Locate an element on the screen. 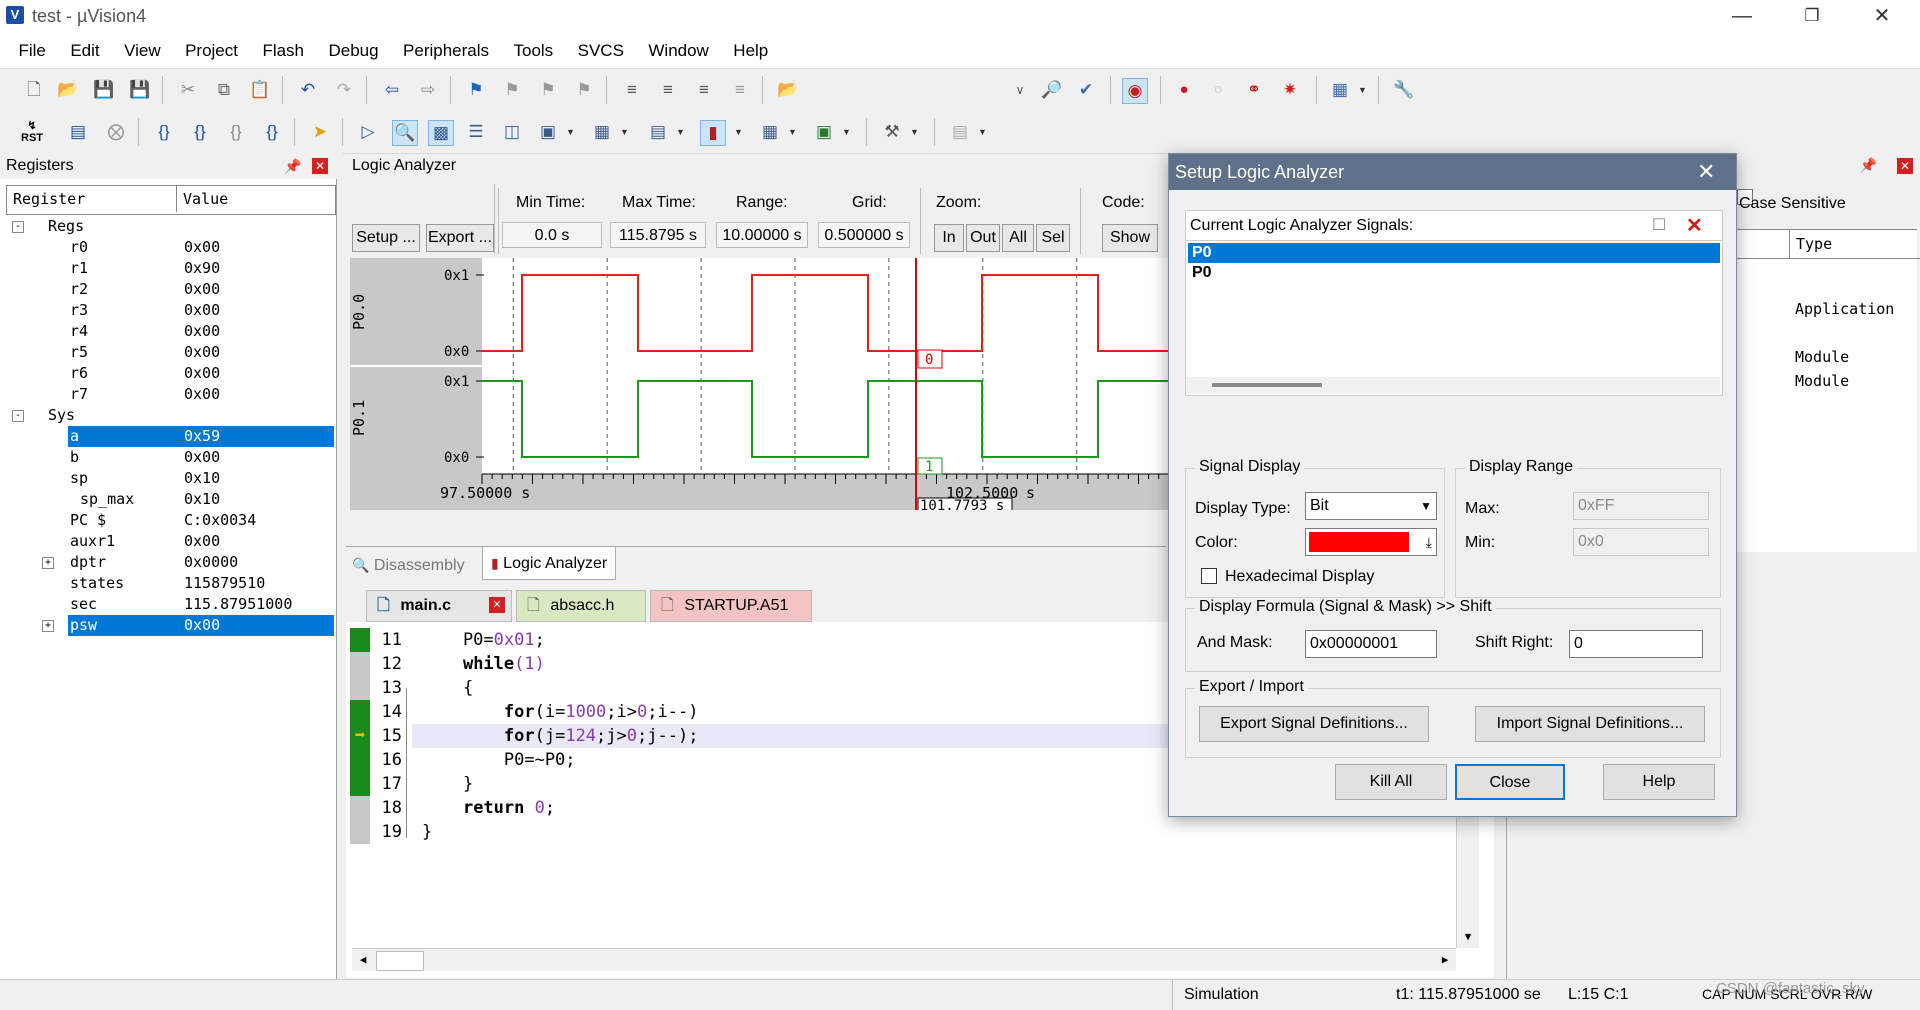 Image resolution: width=1920 pixels, height=1010 pixels. menu-flash: Flash is located at coordinates (283, 51).